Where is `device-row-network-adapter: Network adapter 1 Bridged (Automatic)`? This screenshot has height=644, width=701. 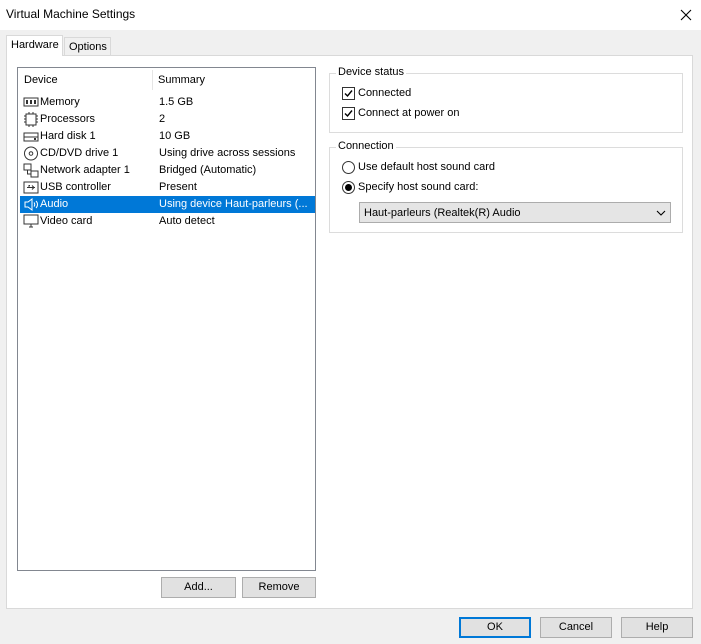
device-row-network-adapter: Network adapter 1 Bridged (Automatic) is located at coordinates (167, 170).